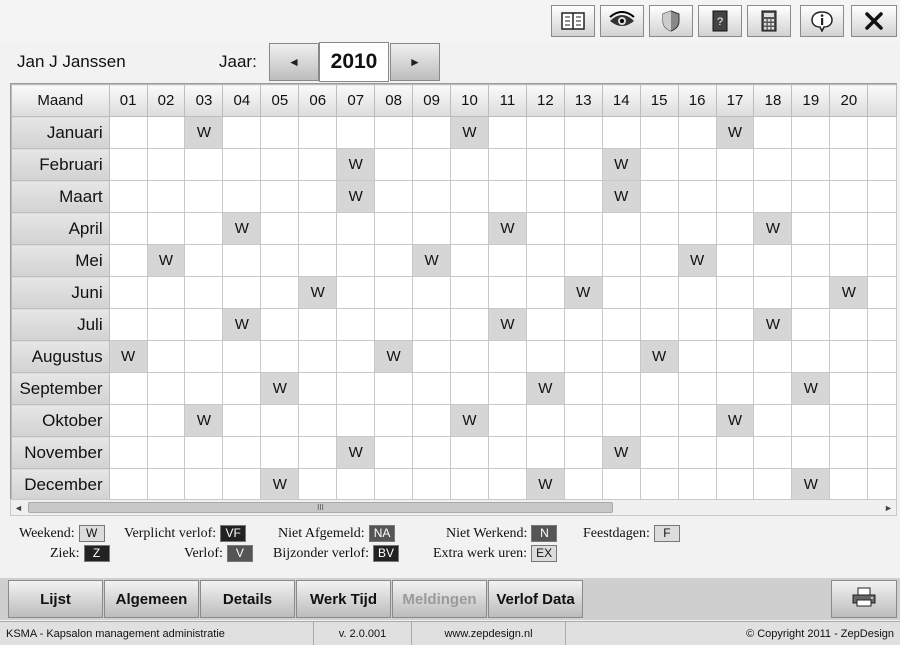  I want to click on help-button: ?, so click(720, 21).